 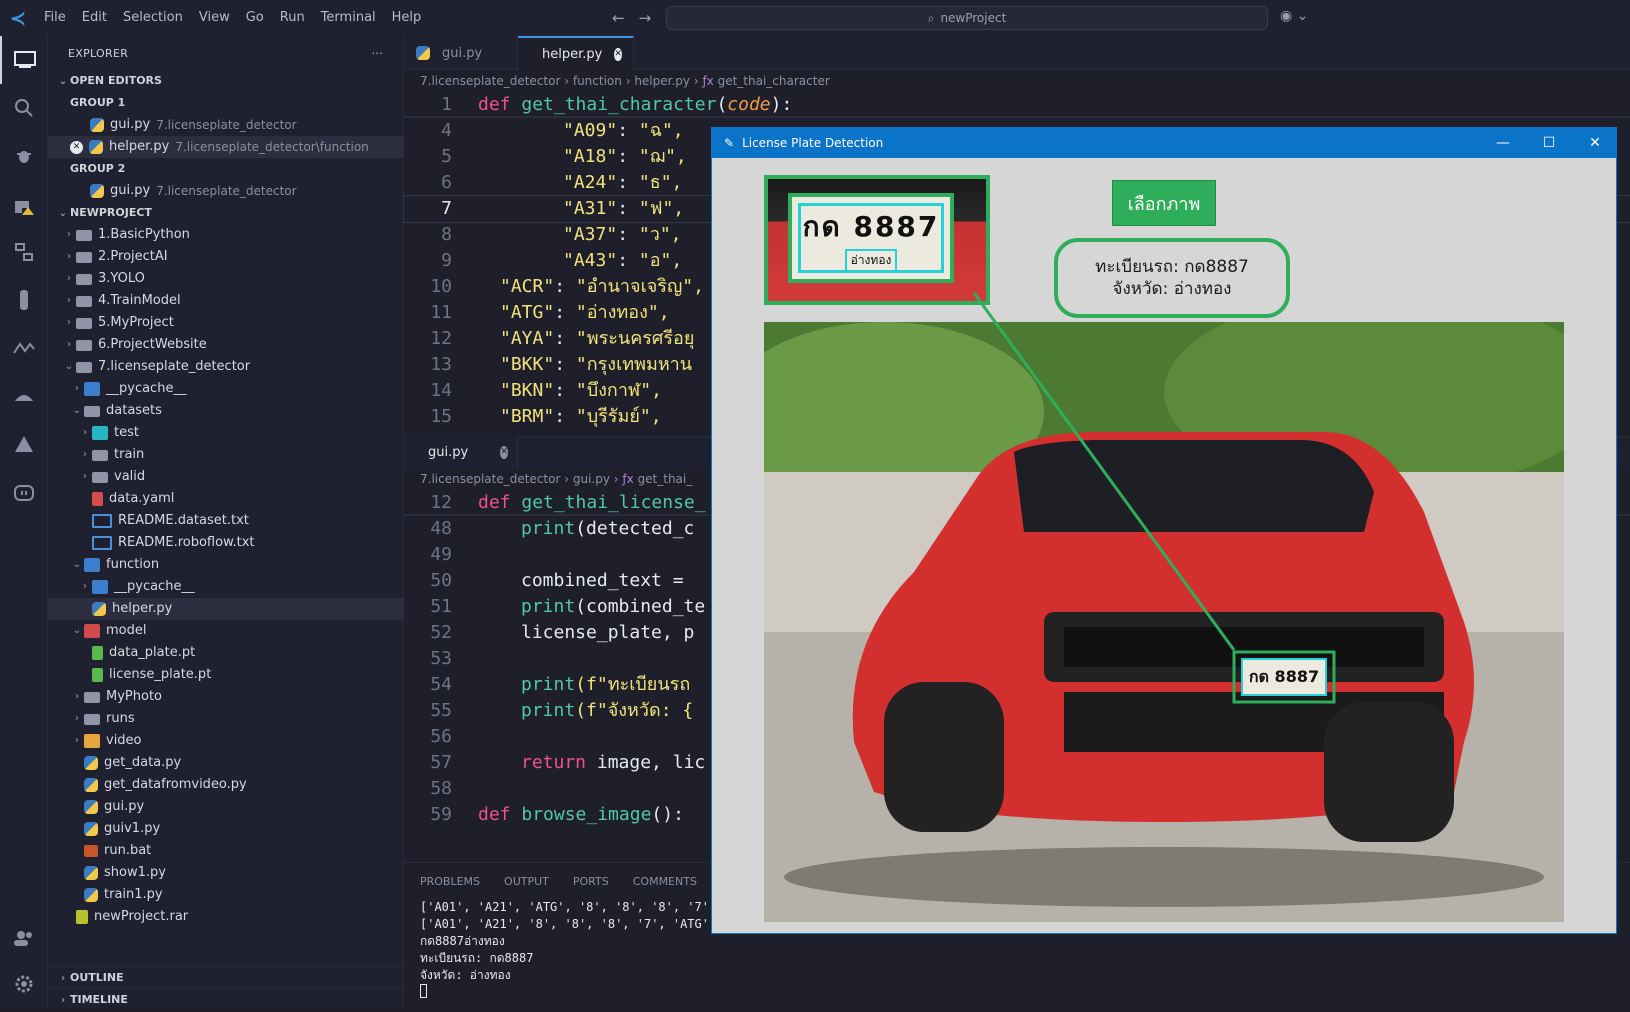 I want to click on tree-folder: › test, so click(x=225, y=433).